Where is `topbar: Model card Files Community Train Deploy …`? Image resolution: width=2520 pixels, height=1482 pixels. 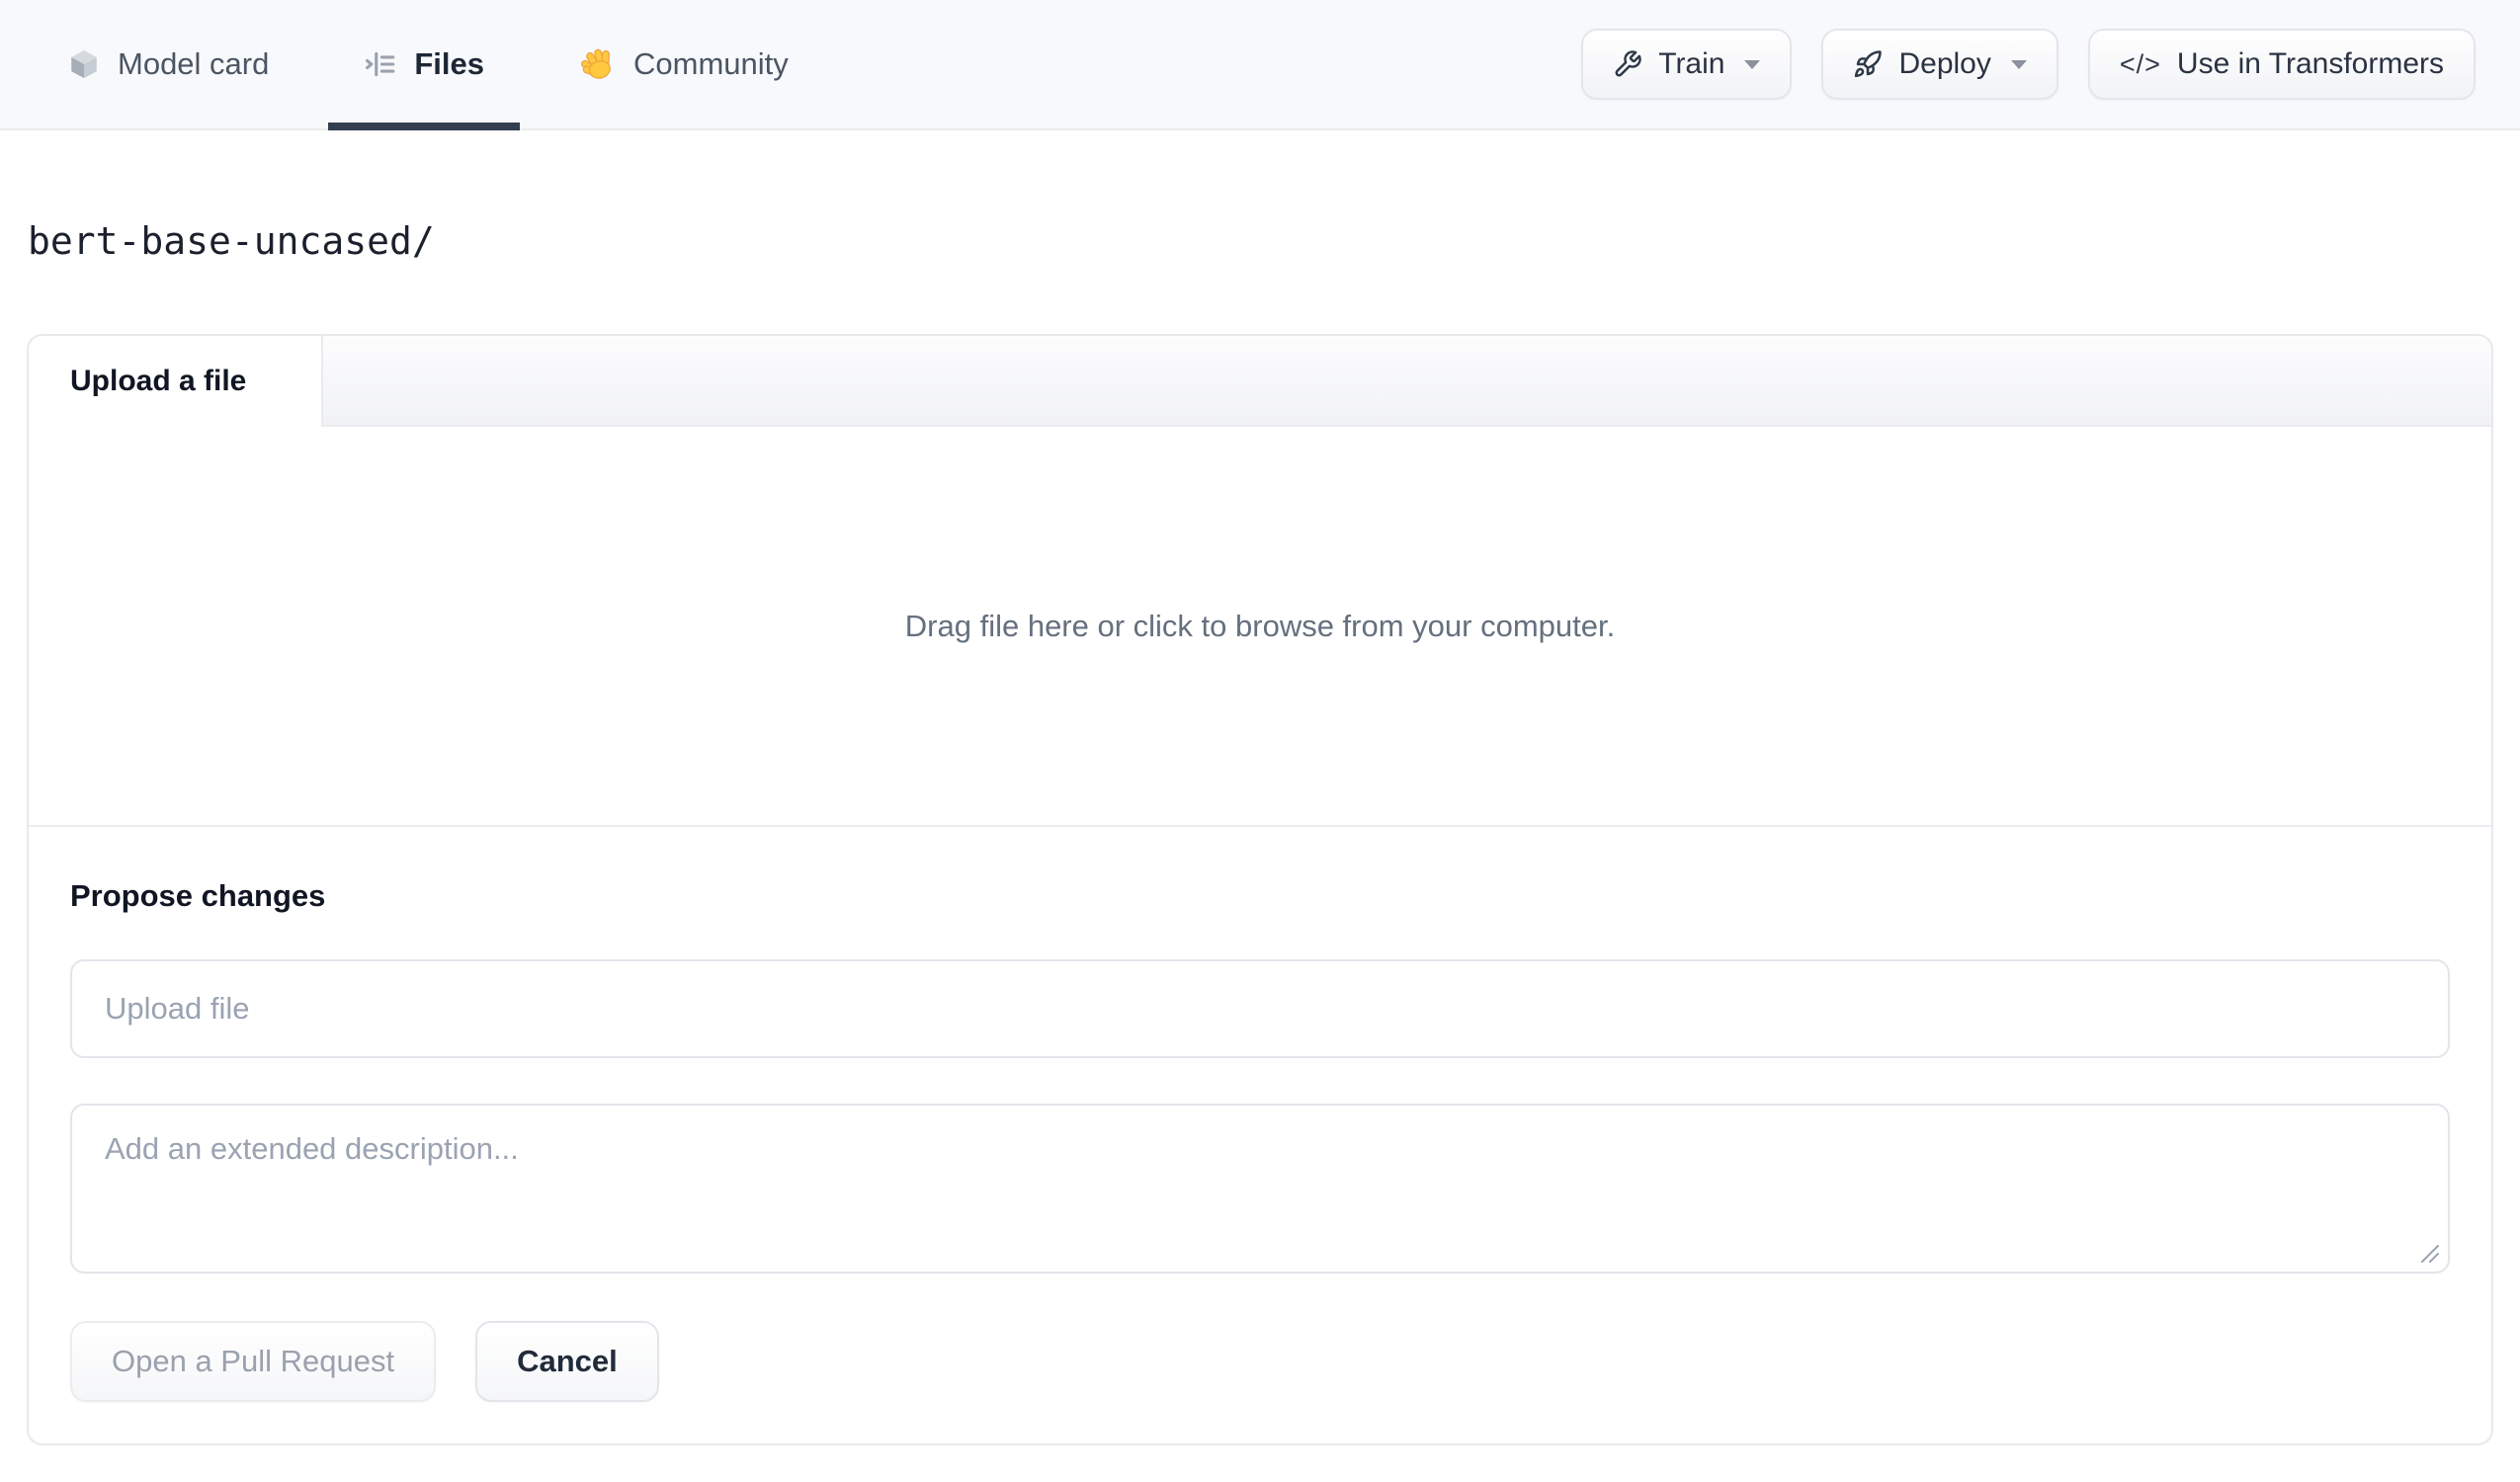 topbar: Model card Files Community Train Deploy … is located at coordinates (1260, 65).